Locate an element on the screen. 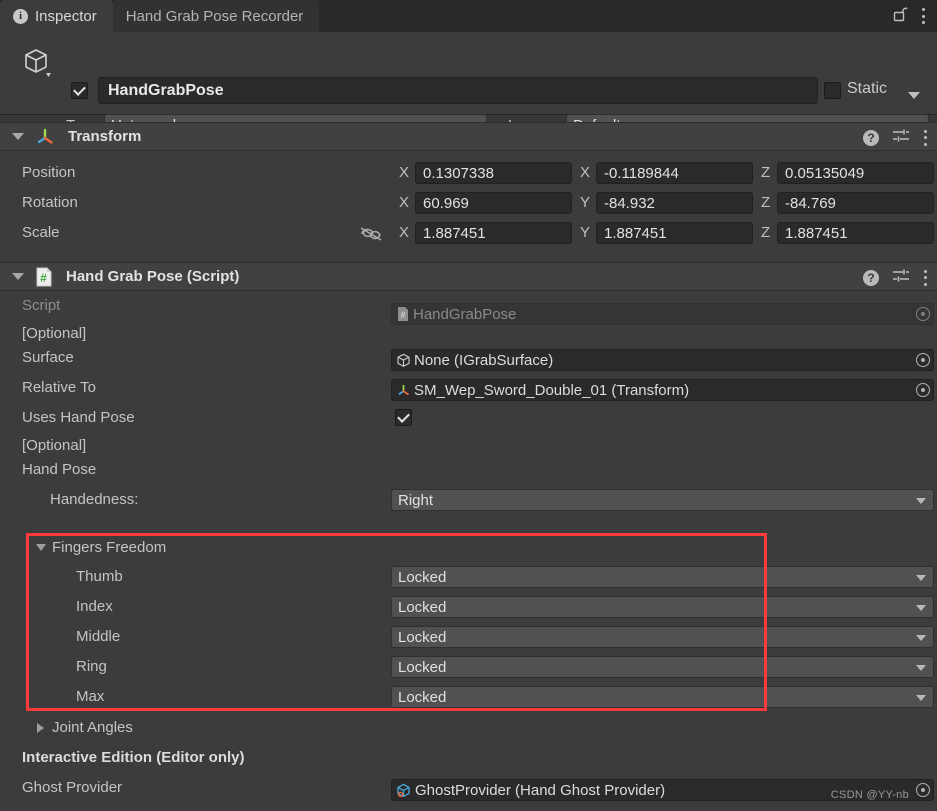 Image resolution: width=937 pixels, height=811 pixels. position-x-field: 0.1307338 is located at coordinates (493, 173).